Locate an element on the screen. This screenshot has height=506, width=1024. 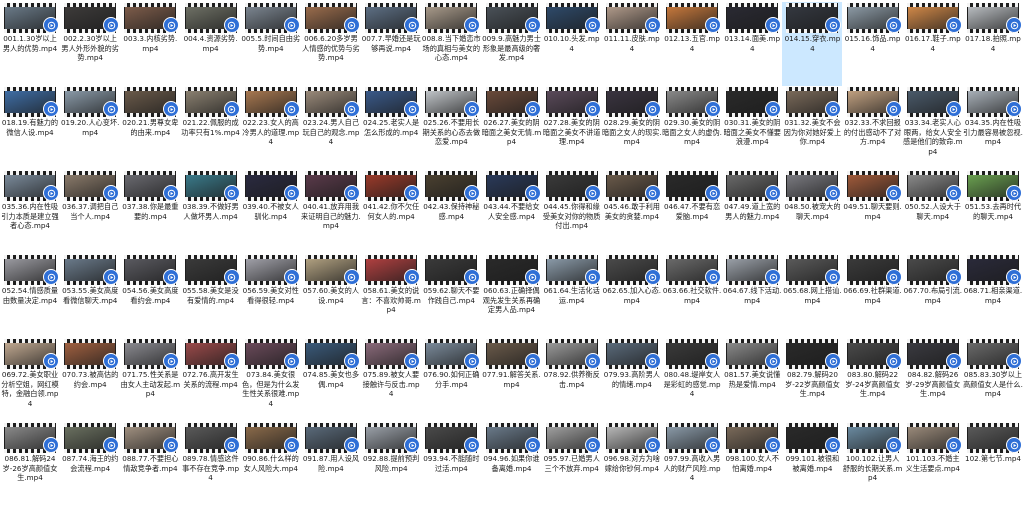
file-item: 036.37.调把自己当个人.mp4 is located at coordinates (90, 212).